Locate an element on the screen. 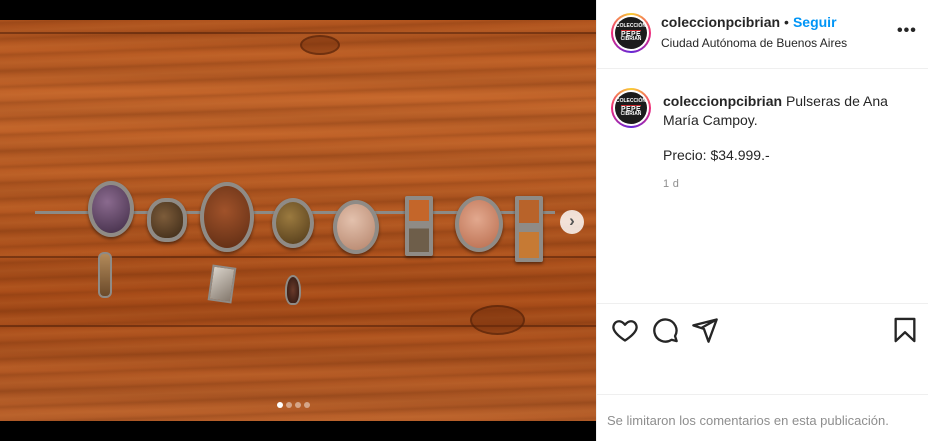 This screenshot has height=441, width=928. comment-icon is located at coordinates (665, 330).